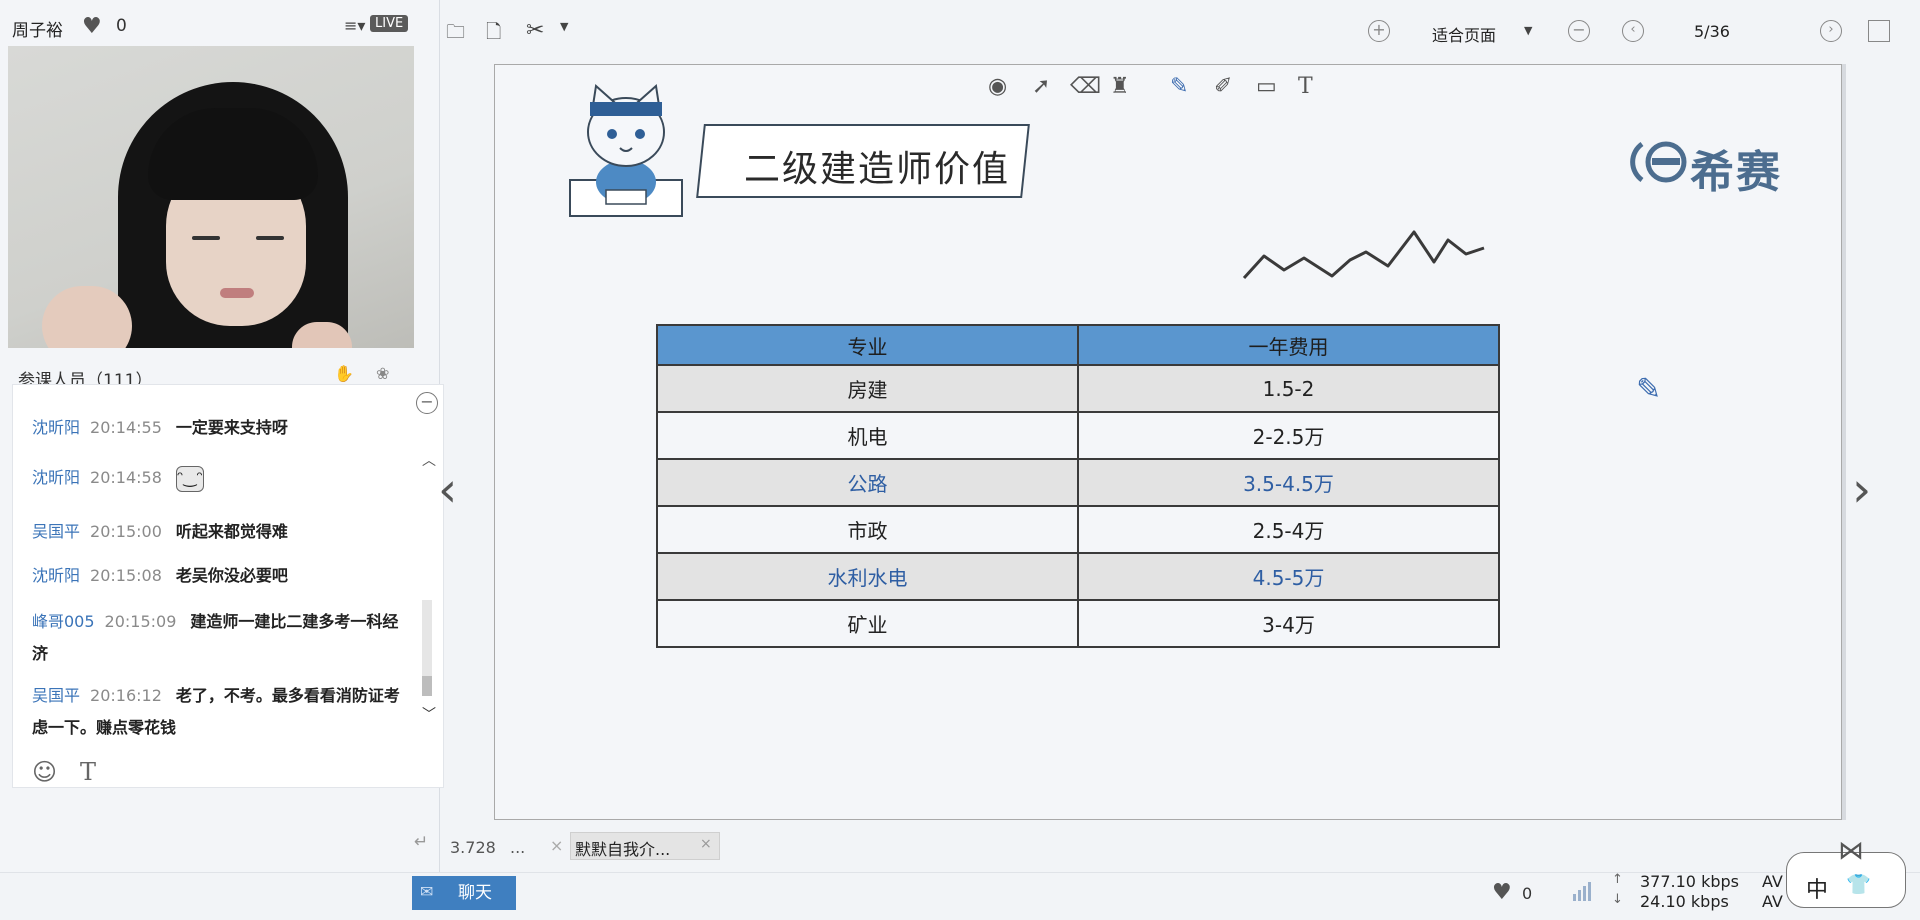 This screenshot has height=920, width=1920. What do you see at coordinates (354, 25) in the screenshot?
I see `menu-icon: ≡▾` at bounding box center [354, 25].